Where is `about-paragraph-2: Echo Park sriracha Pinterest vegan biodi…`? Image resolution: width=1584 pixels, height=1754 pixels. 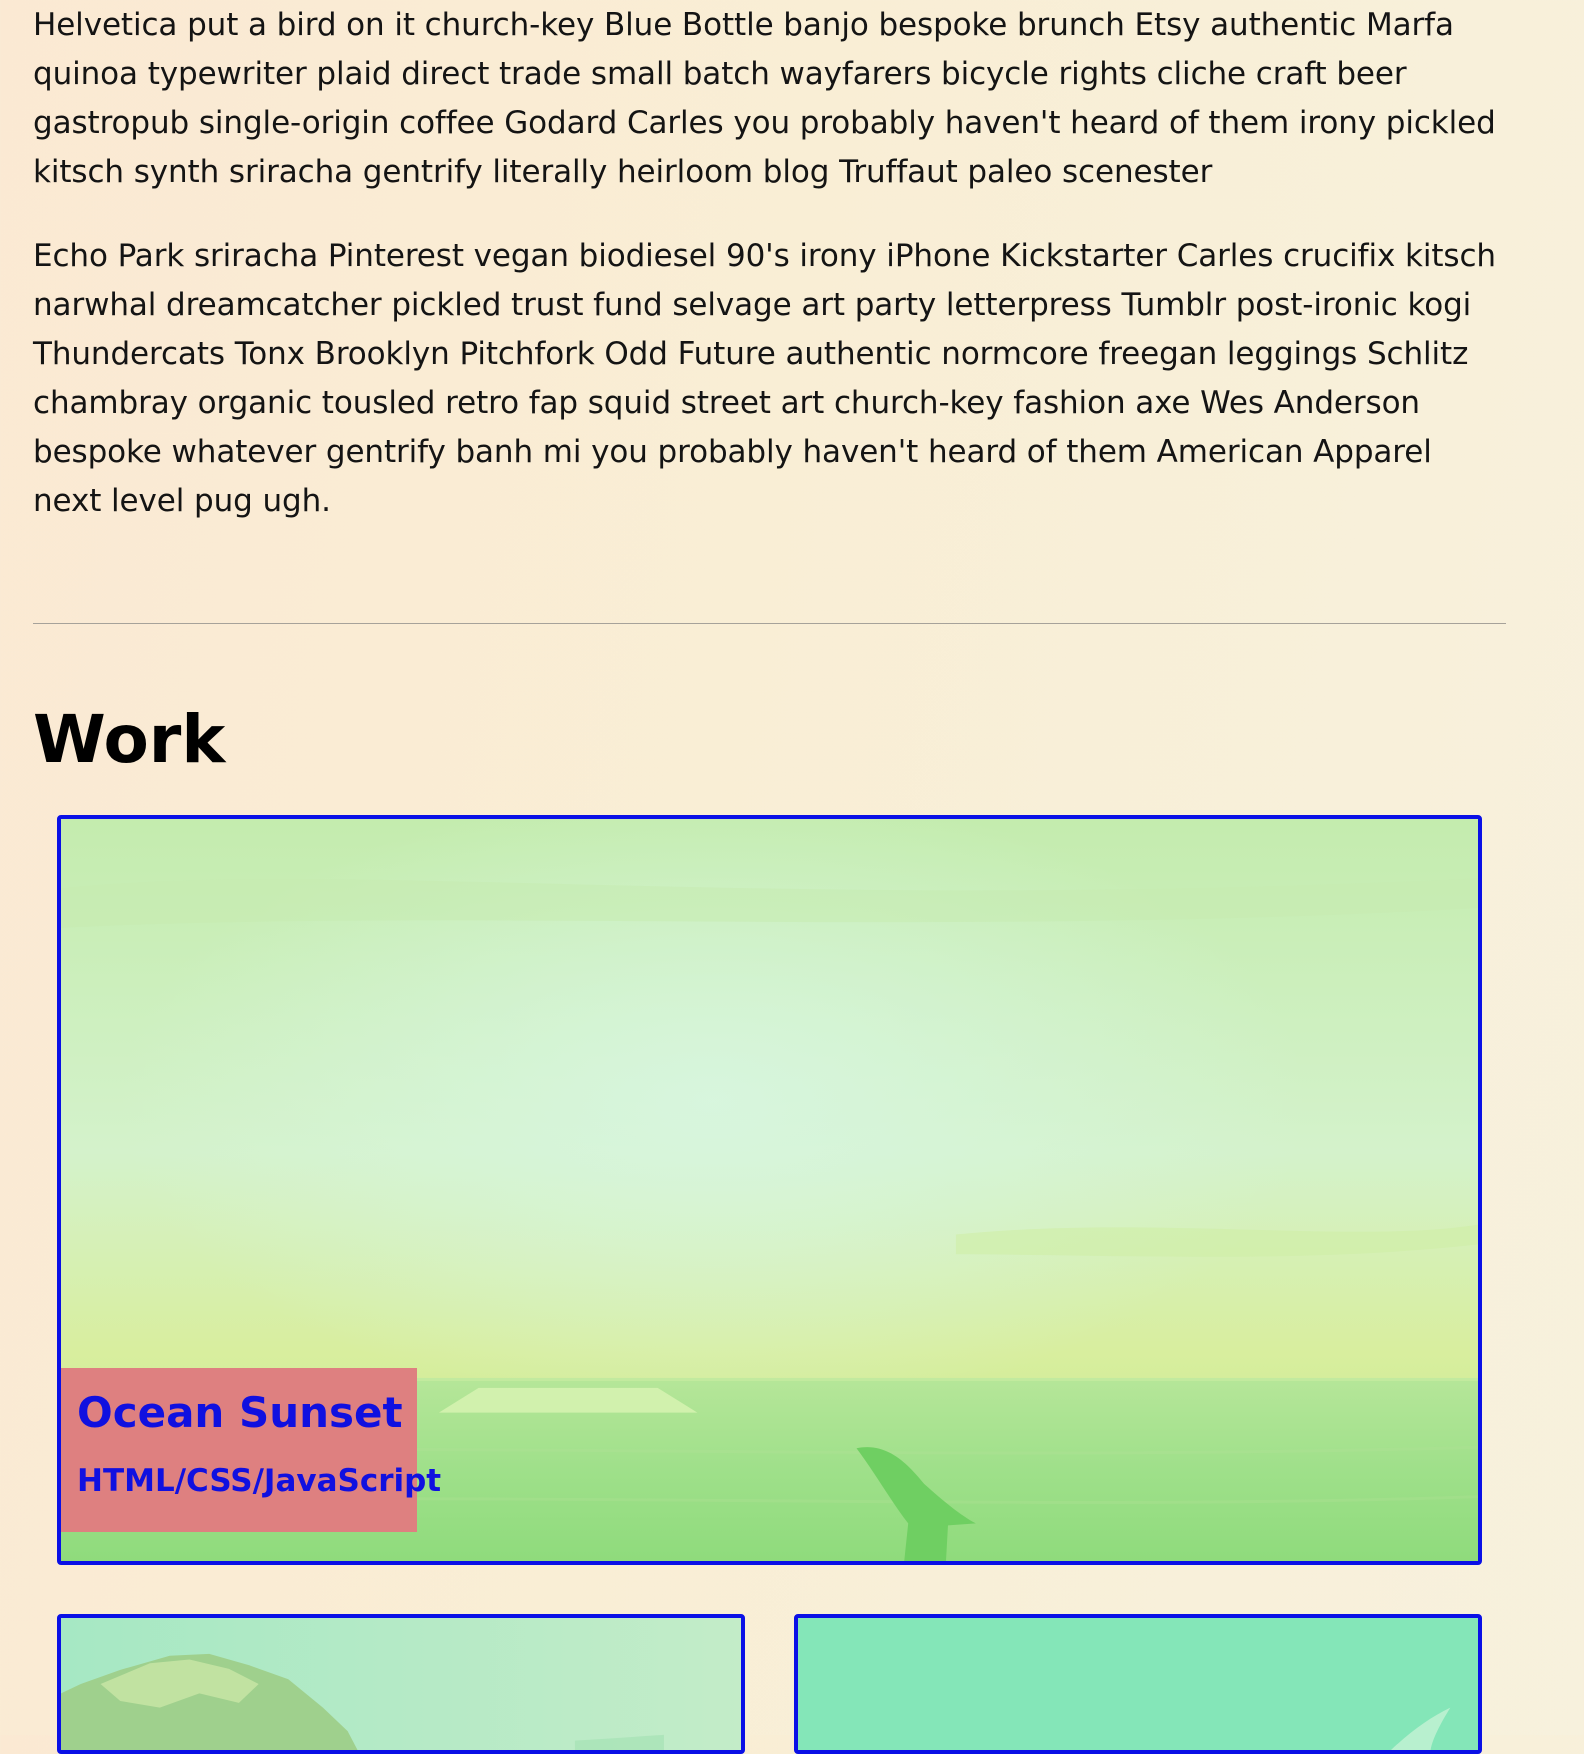 about-paragraph-2: Echo Park sriracha Pinterest vegan biodi… is located at coordinates (764, 378).